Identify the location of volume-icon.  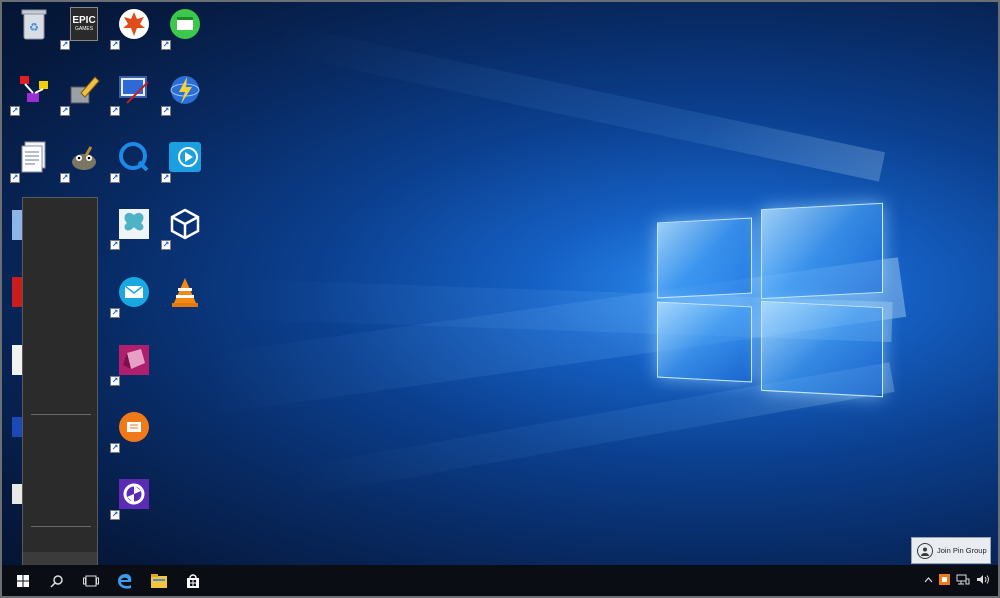
(983, 581).